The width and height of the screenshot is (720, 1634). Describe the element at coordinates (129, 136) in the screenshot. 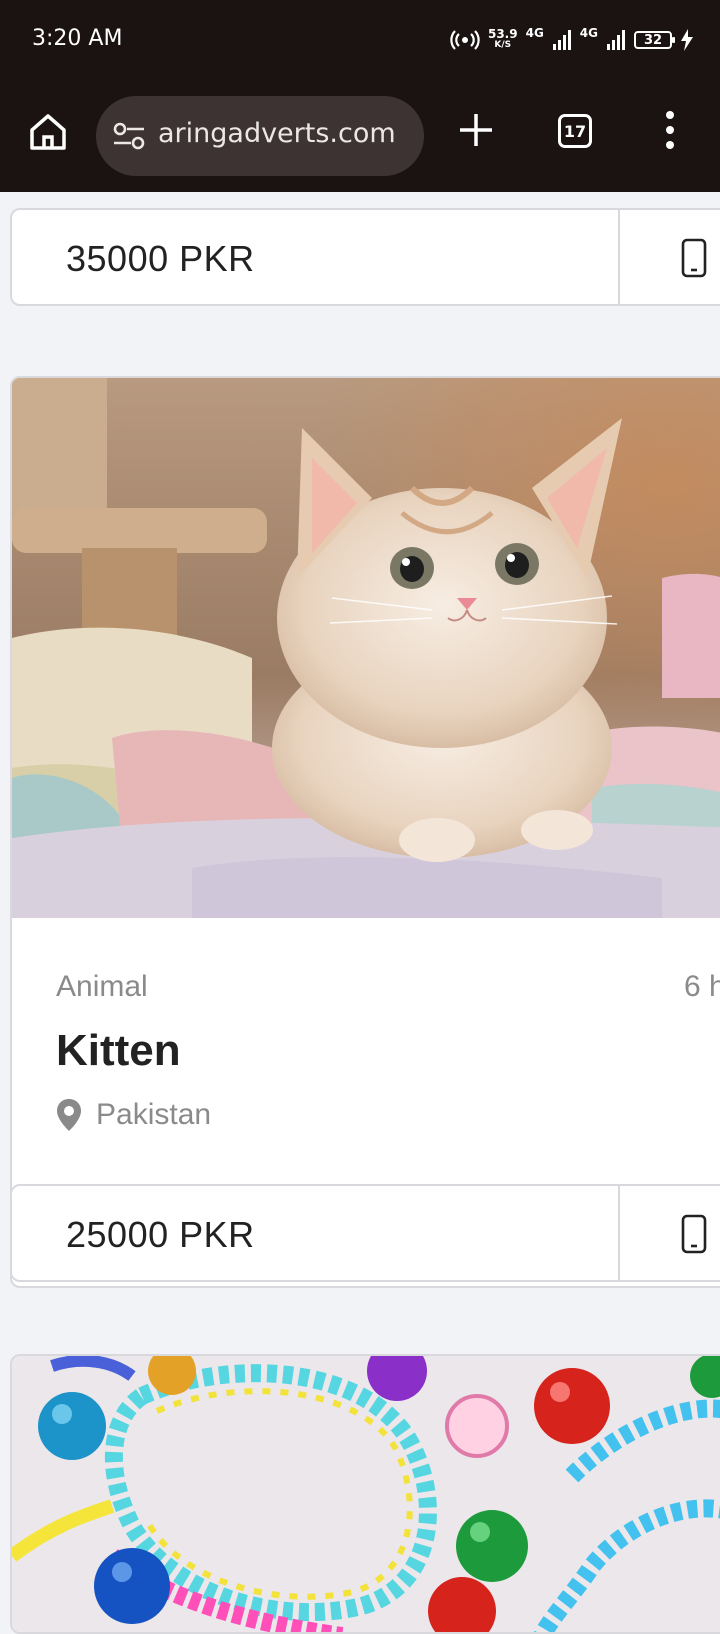

I see `tune-icon` at that location.